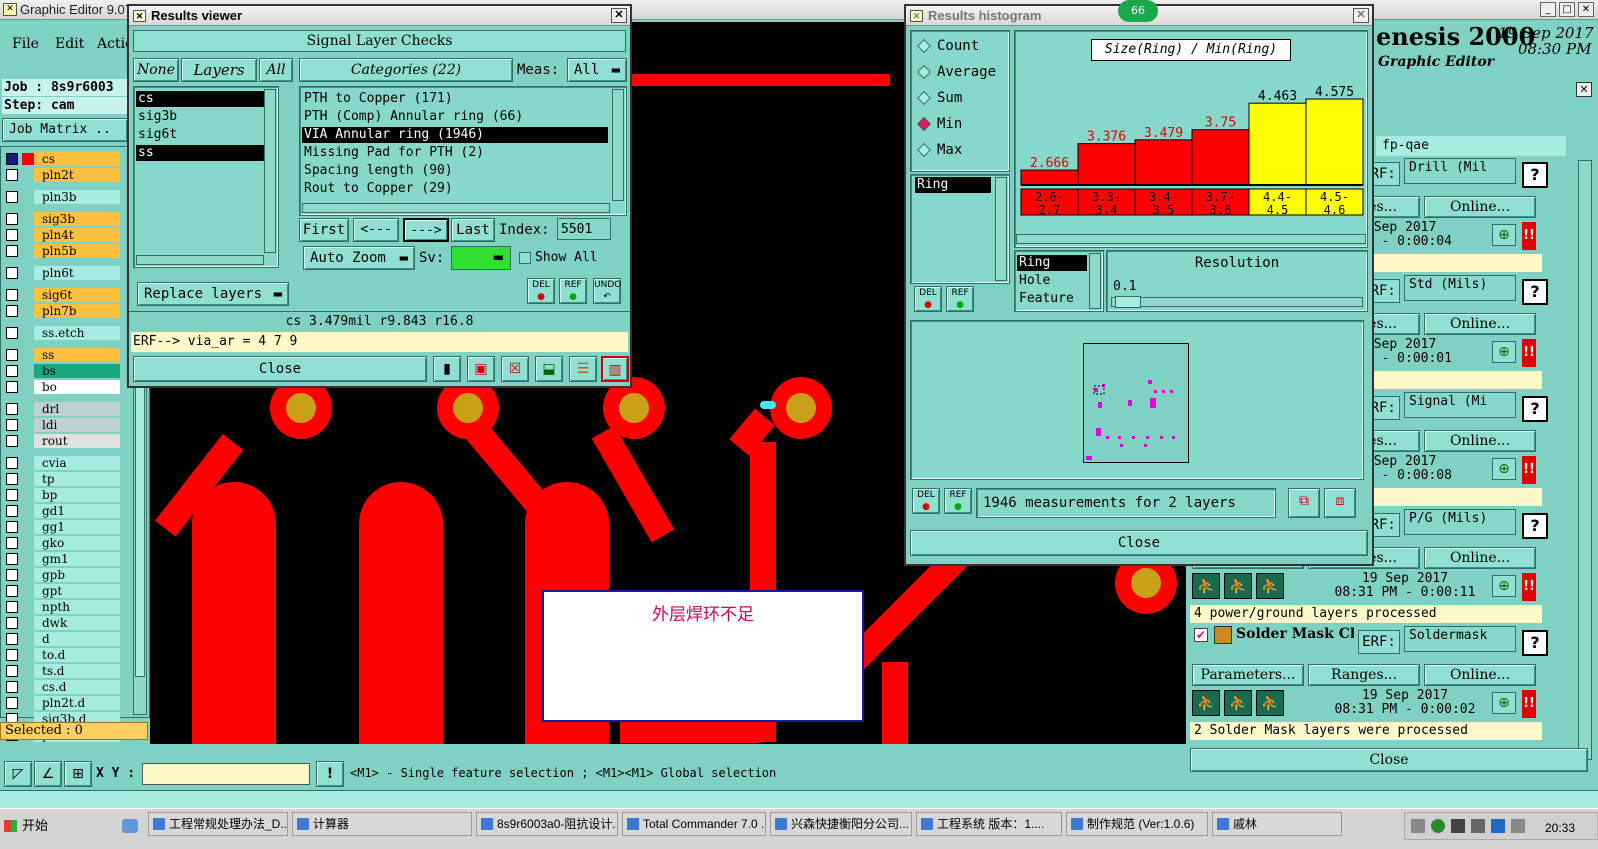  I want to click on layer-list-item: sig6t, so click(205, 135).